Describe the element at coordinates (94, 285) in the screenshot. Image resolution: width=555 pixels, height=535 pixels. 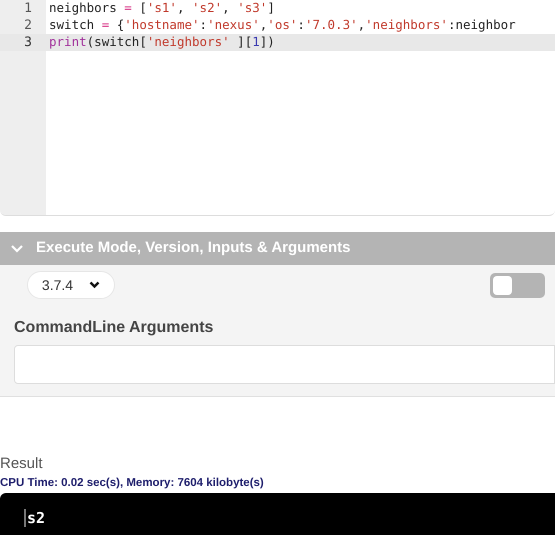
I see `chevron-icon` at that location.